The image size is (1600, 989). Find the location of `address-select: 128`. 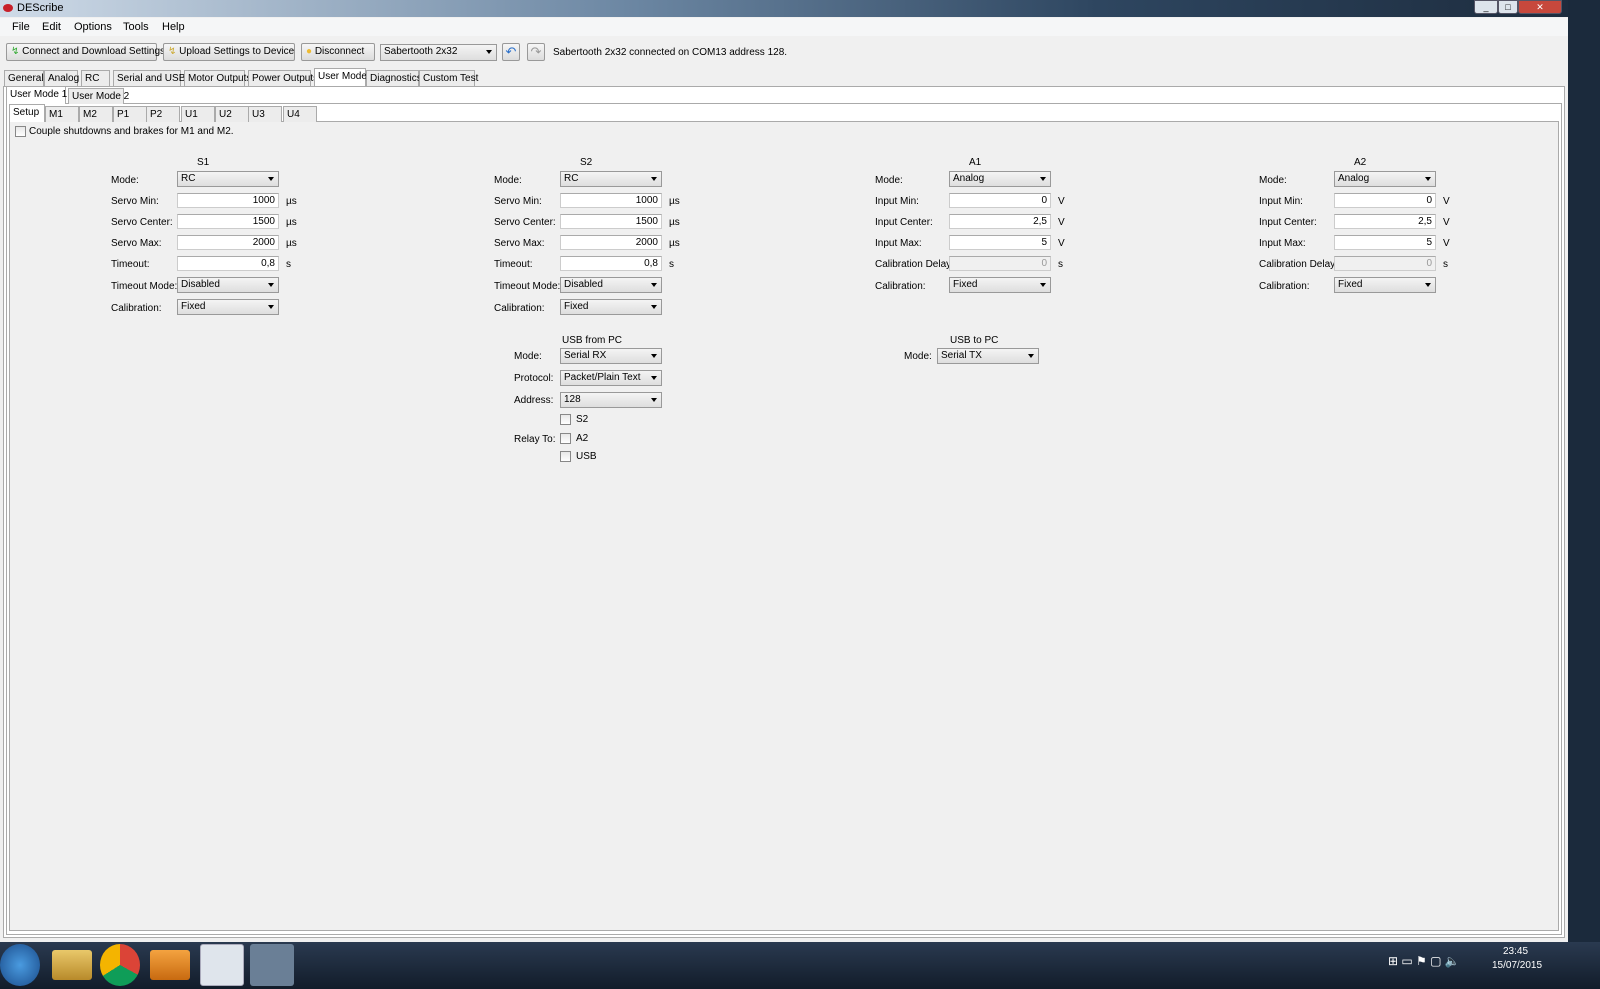

address-select: 128 is located at coordinates (611, 400).